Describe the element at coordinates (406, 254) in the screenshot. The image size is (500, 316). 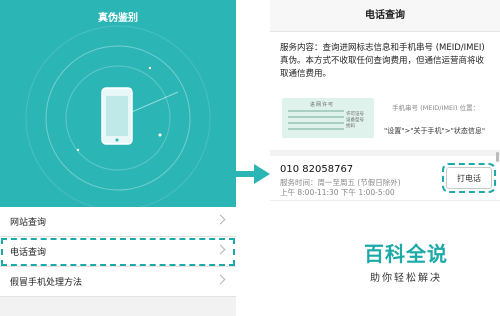
I see `watermark-main: 百科全说` at that location.